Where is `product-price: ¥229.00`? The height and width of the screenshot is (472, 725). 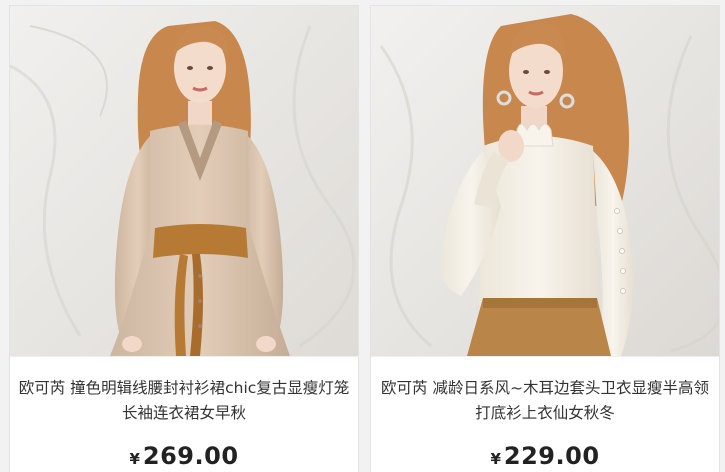
product-price: ¥229.00 is located at coordinates (545, 456).